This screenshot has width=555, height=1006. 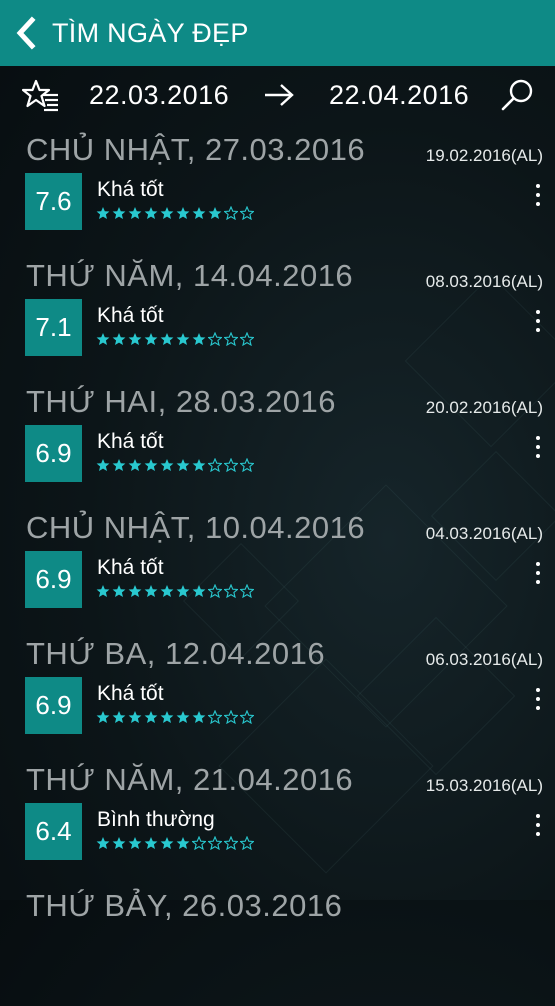 I want to click on to-date-field: 22.04.2016, so click(x=399, y=95).